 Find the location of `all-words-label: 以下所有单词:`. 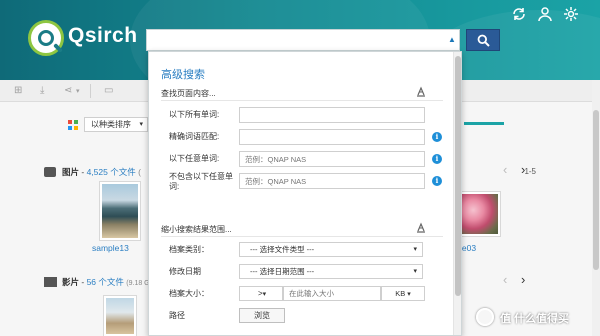

all-words-label: 以下所有单词: is located at coordinates (194, 114).